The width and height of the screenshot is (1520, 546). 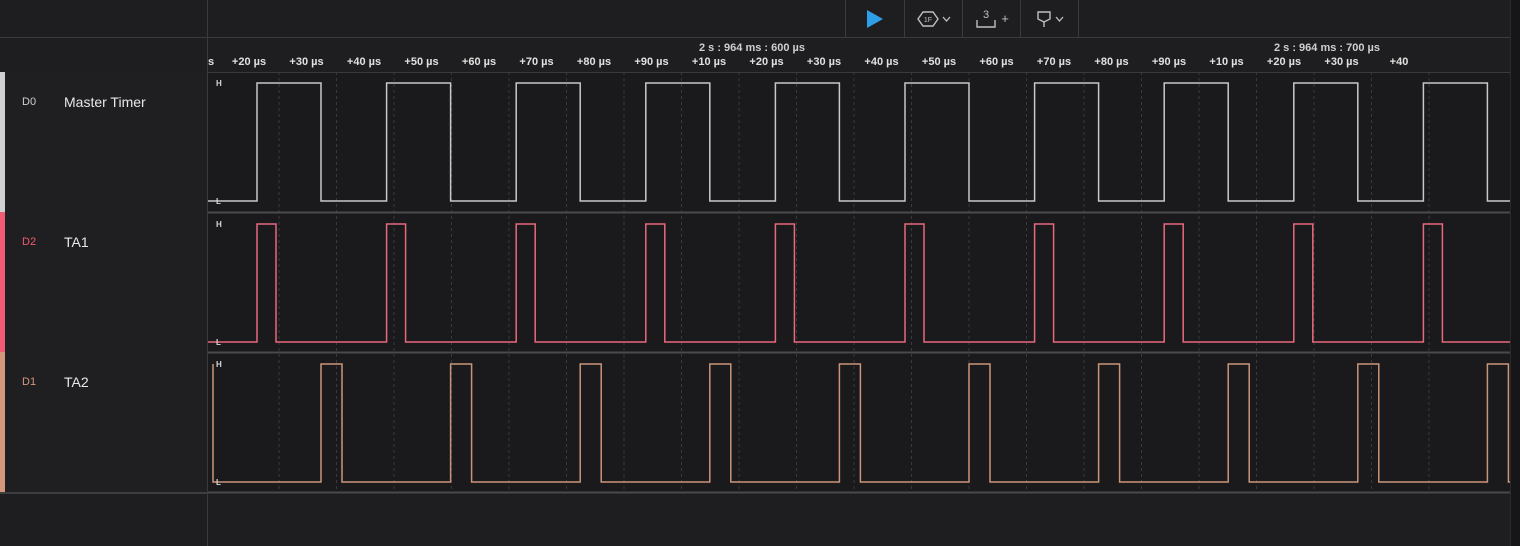 What do you see at coordinates (1043, 18) in the screenshot?
I see `marker-flag-icon` at bounding box center [1043, 18].